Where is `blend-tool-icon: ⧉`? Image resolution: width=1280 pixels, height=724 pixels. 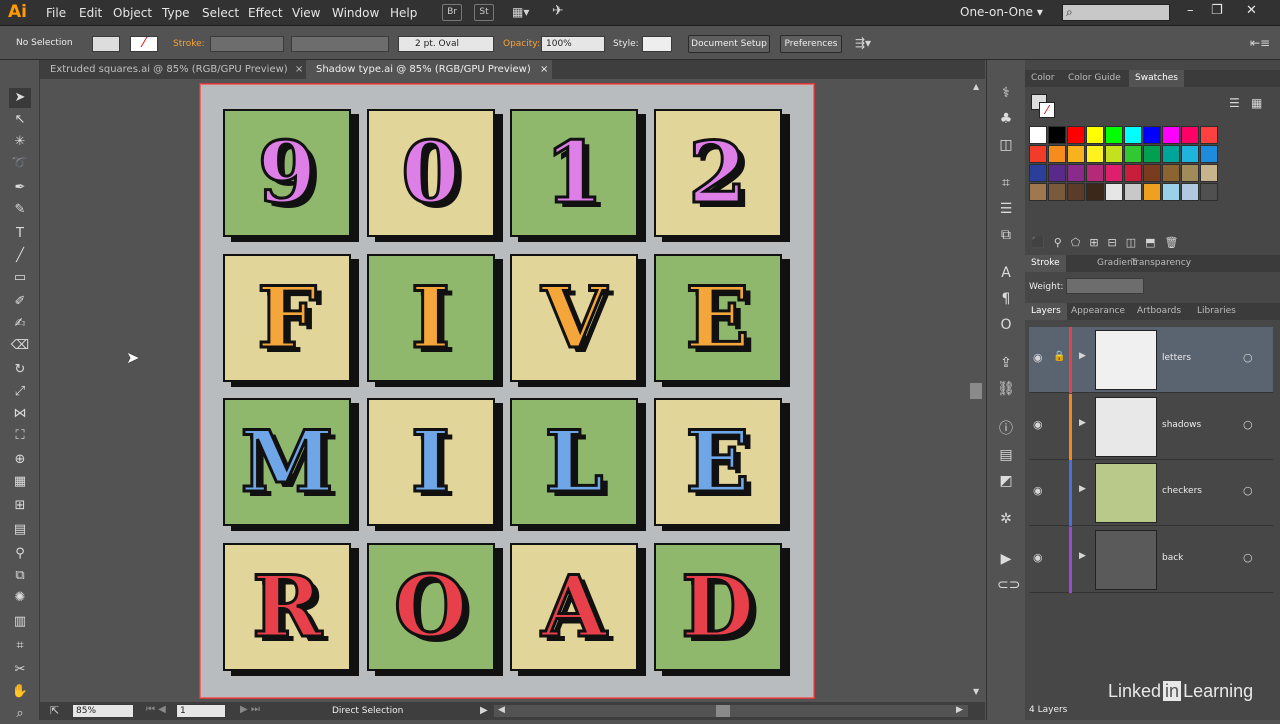
blend-tool-icon: ⧉ is located at coordinates (20, 576).